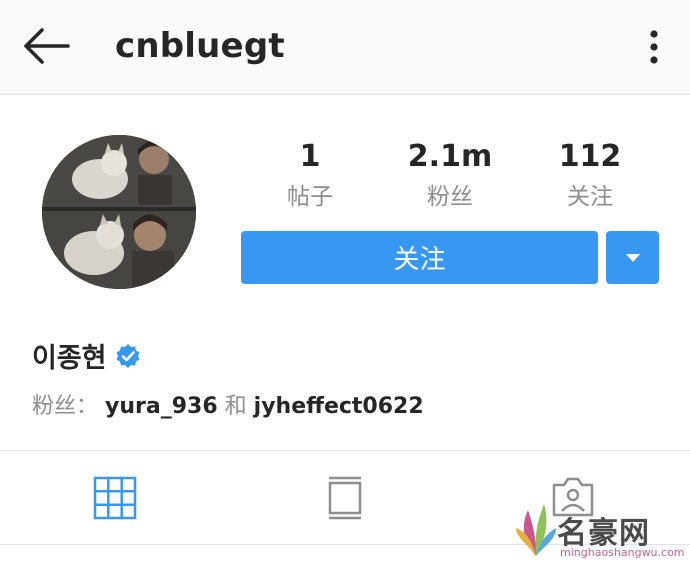 This screenshot has width=690, height=572. Describe the element at coordinates (235, 406) in the screenshot. I see `followed-by-connector: 和` at that location.